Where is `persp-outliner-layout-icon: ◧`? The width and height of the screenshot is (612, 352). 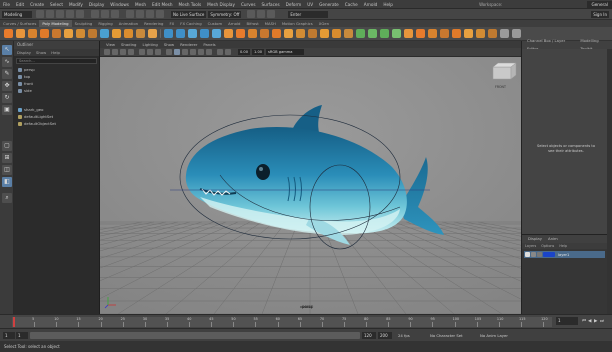 persp-outliner-layout-icon: ◧ is located at coordinates (7, 182).